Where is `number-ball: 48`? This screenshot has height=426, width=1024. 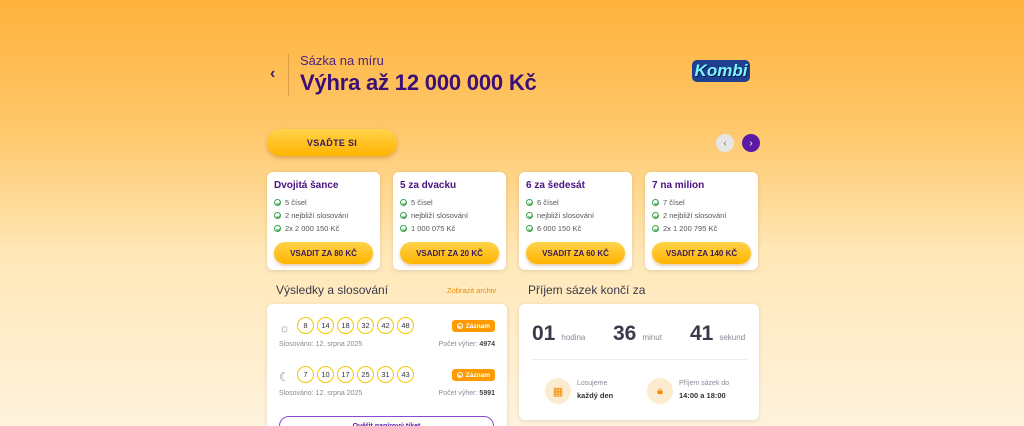
number-ball: 48 is located at coordinates (405, 325).